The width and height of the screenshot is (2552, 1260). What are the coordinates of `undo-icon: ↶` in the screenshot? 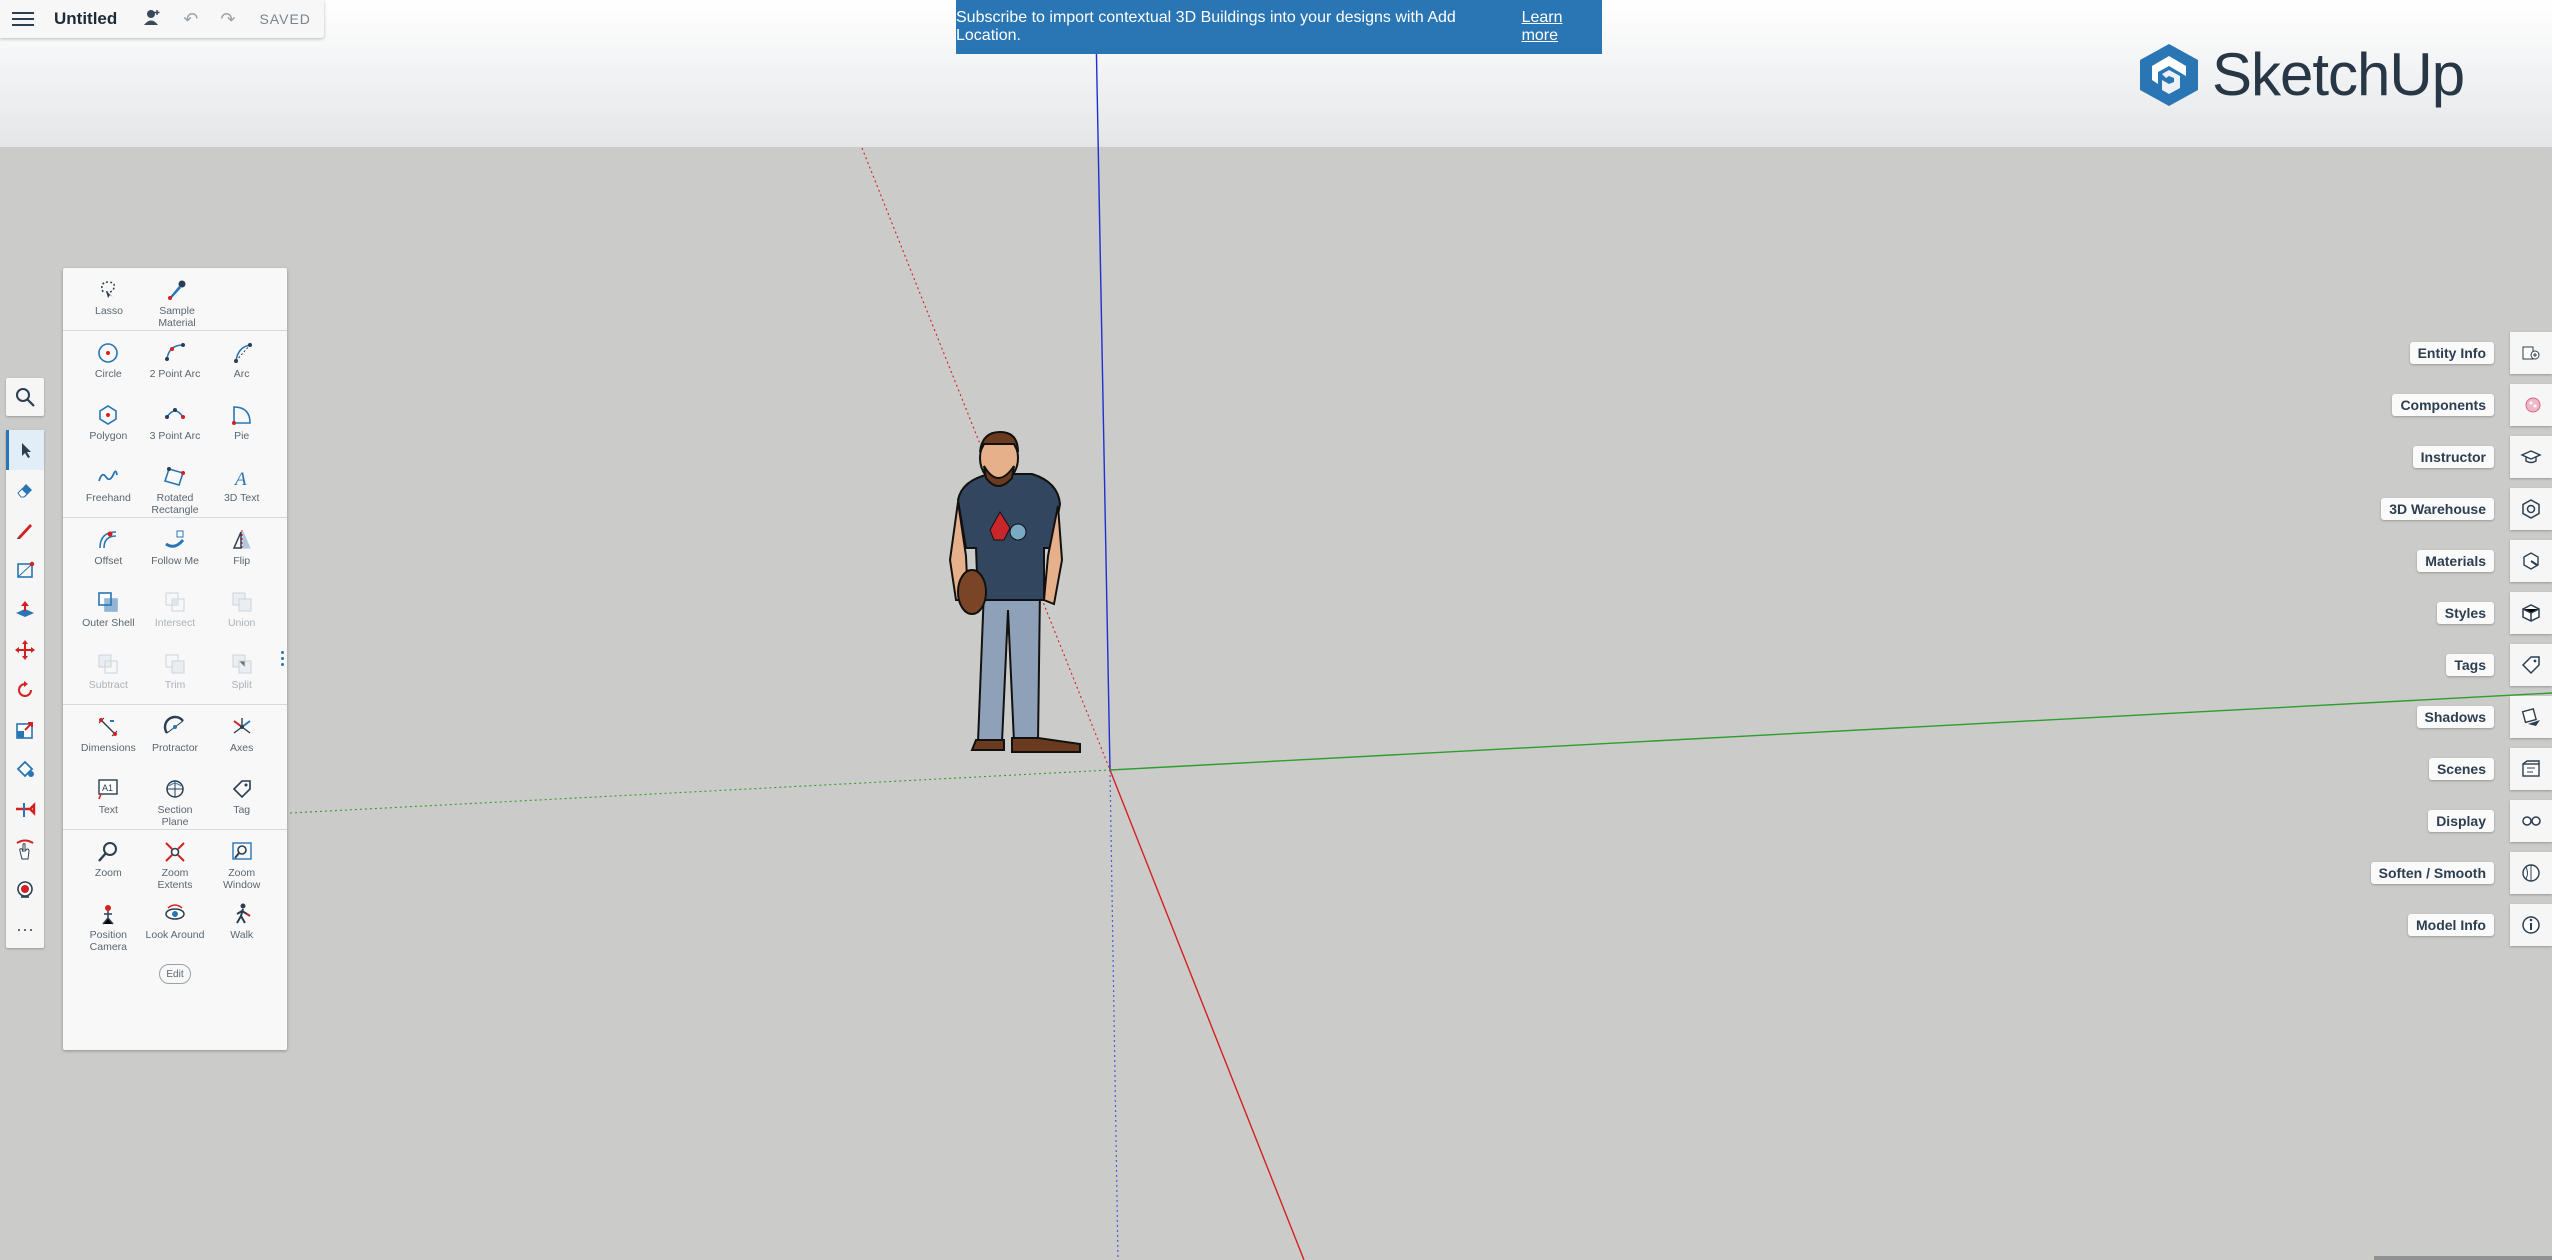 It's located at (190, 19).